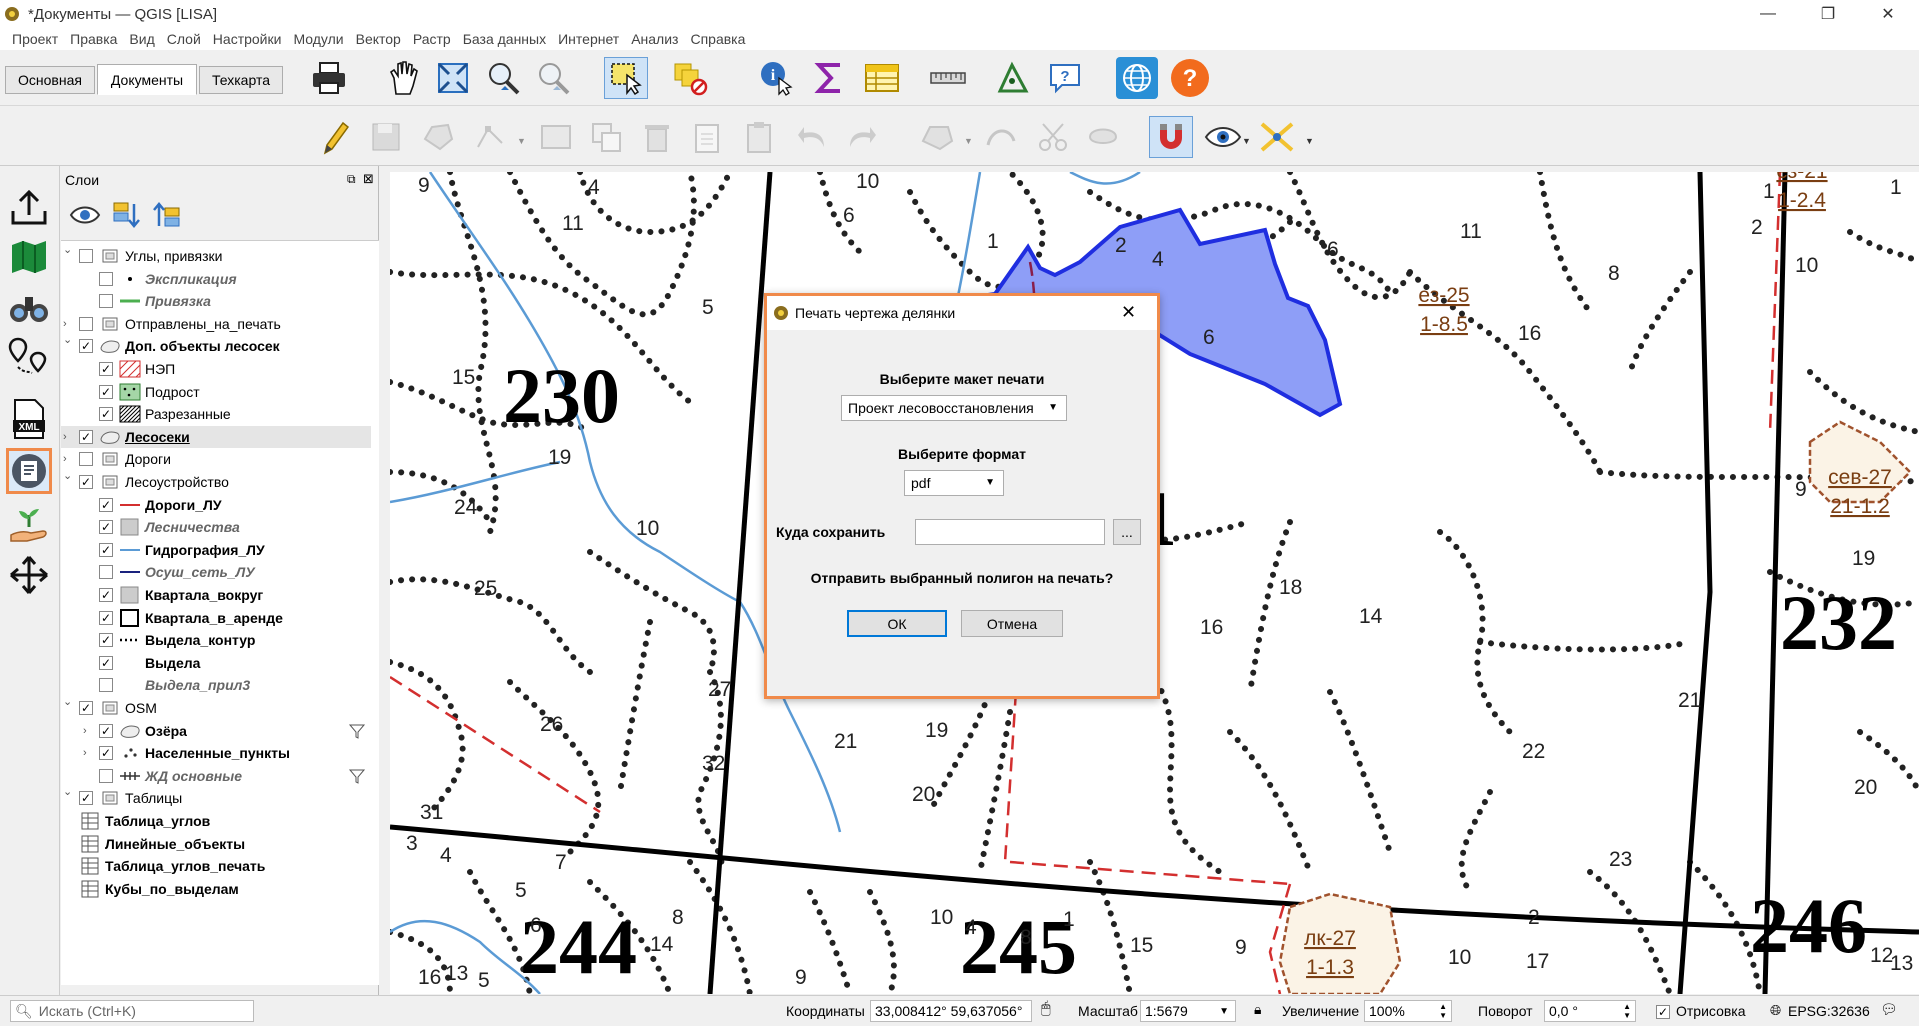 Image resolution: width=1919 pixels, height=1026 pixels. What do you see at coordinates (862, 137) in the screenshot?
I see `redo-button` at bounding box center [862, 137].